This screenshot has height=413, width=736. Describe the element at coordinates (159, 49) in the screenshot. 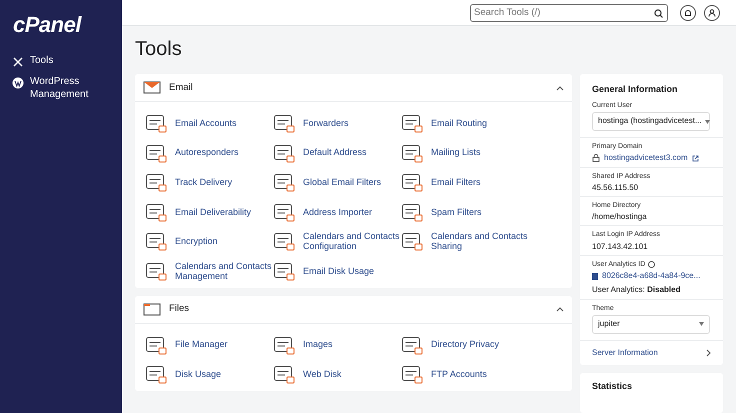

I see `page-title: Tools` at that location.